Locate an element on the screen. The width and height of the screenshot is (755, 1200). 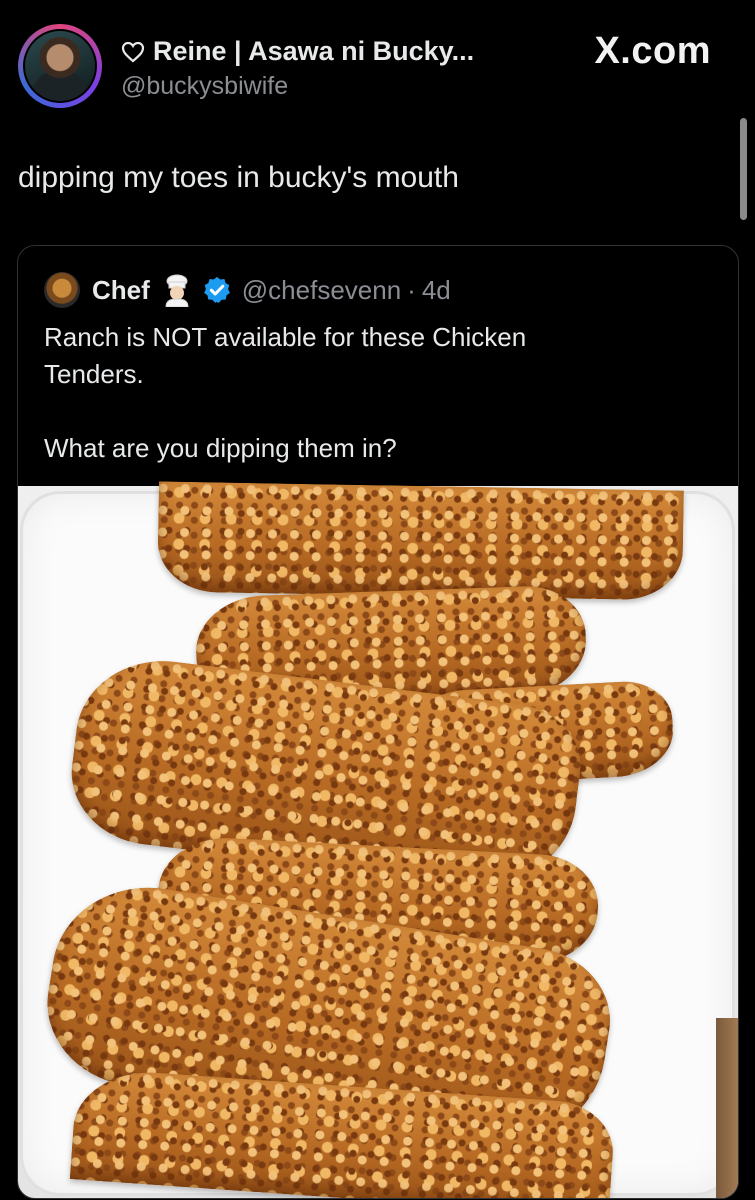
heart-outline-icon is located at coordinates (133, 51).